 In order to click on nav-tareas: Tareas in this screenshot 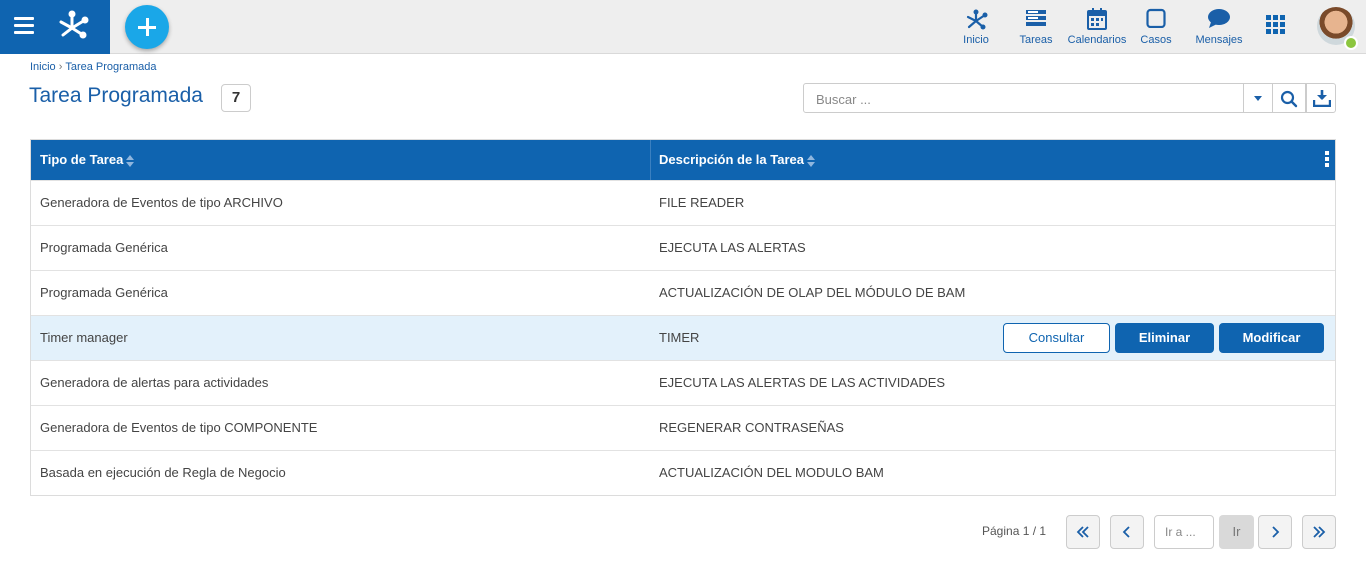, I will do `click(1036, 27)`.